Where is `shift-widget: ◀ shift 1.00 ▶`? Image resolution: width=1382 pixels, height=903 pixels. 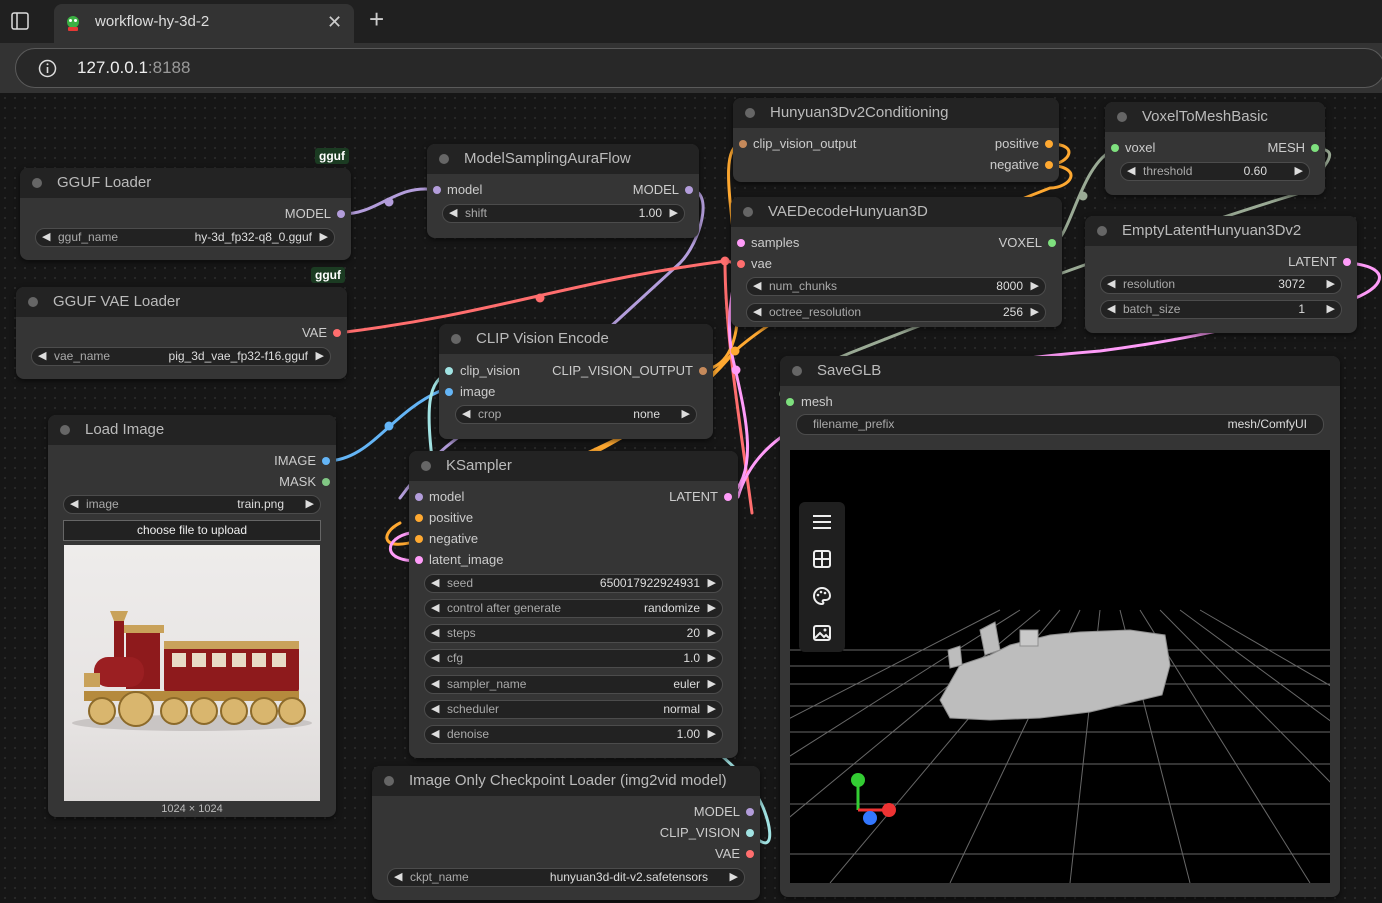
shift-widget: ◀ shift 1.00 ▶ is located at coordinates (563, 213).